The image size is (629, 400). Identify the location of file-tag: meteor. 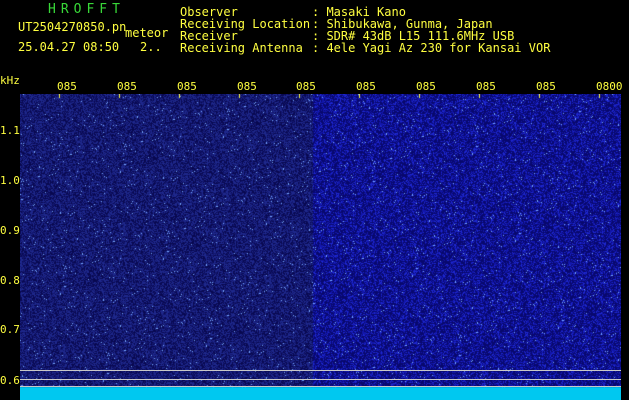
(147, 33).